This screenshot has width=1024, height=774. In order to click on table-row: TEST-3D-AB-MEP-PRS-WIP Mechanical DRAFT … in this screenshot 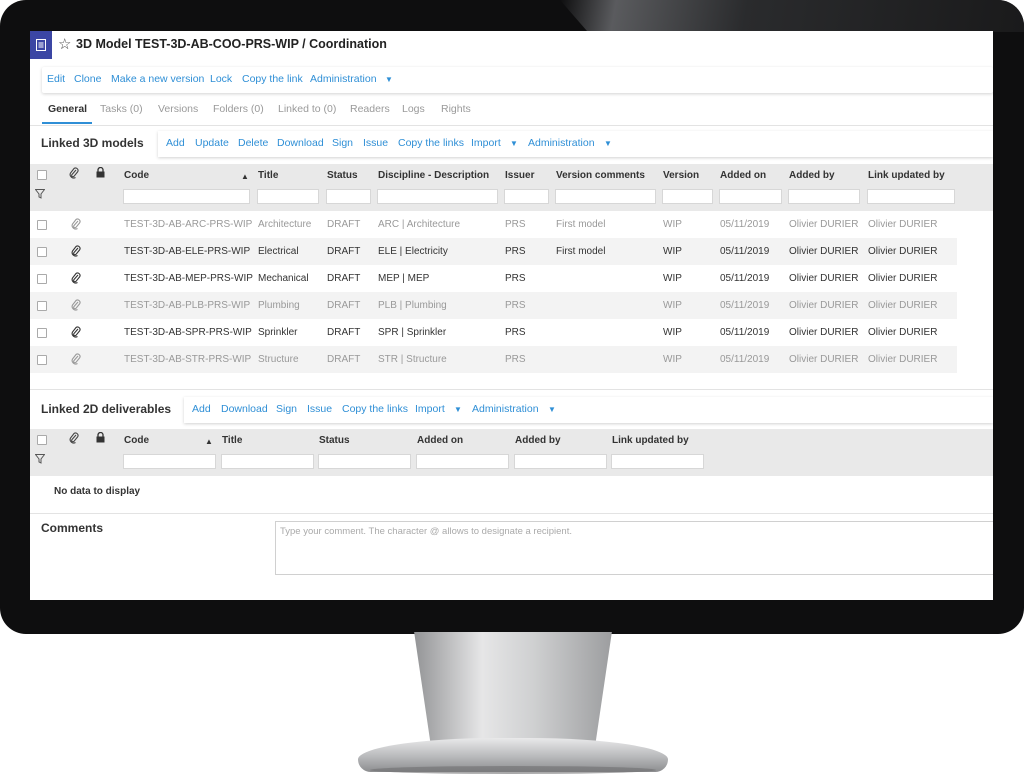, I will do `click(493, 278)`.